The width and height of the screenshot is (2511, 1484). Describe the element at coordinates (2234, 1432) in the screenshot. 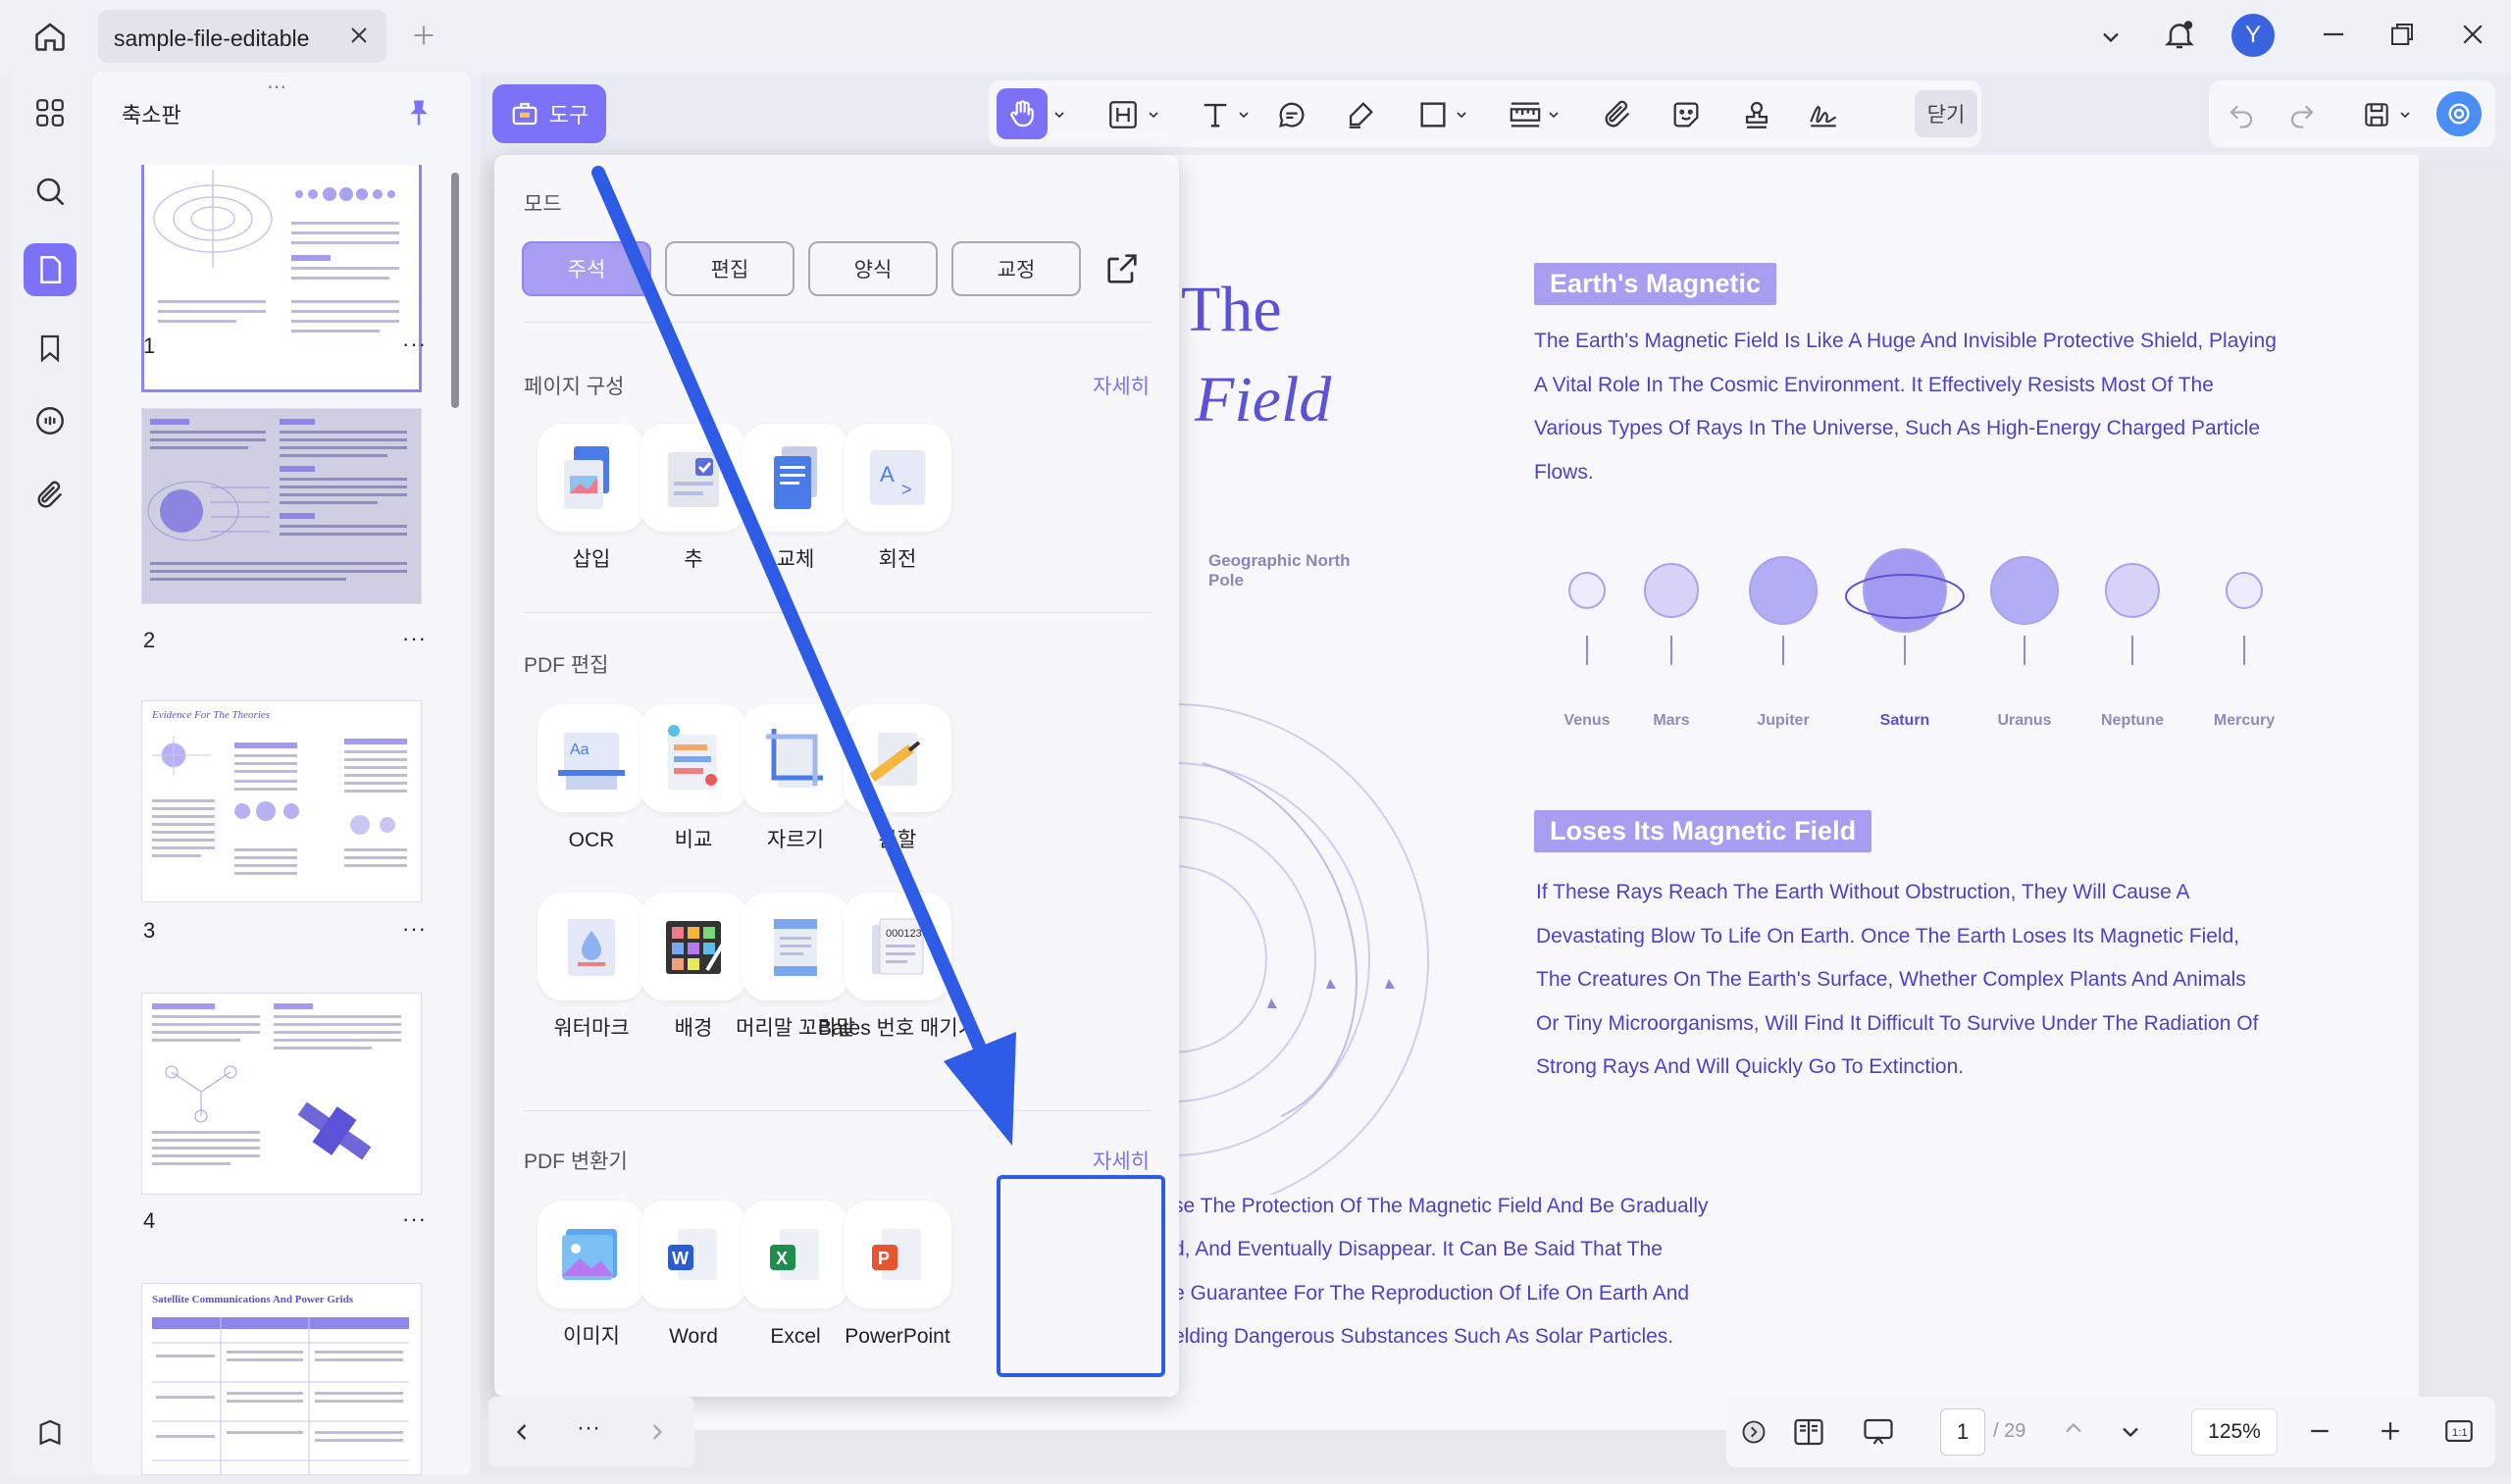

I see `zoom-level: 125%` at that location.